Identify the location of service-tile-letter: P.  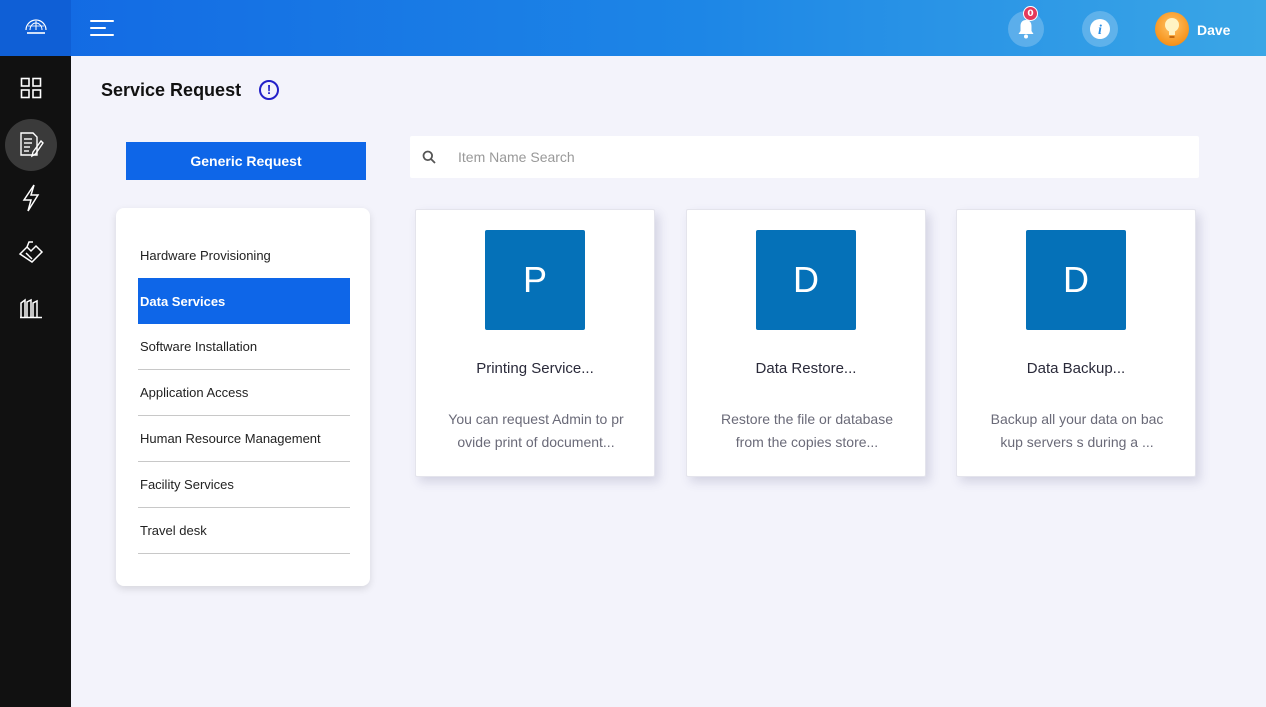
(535, 280).